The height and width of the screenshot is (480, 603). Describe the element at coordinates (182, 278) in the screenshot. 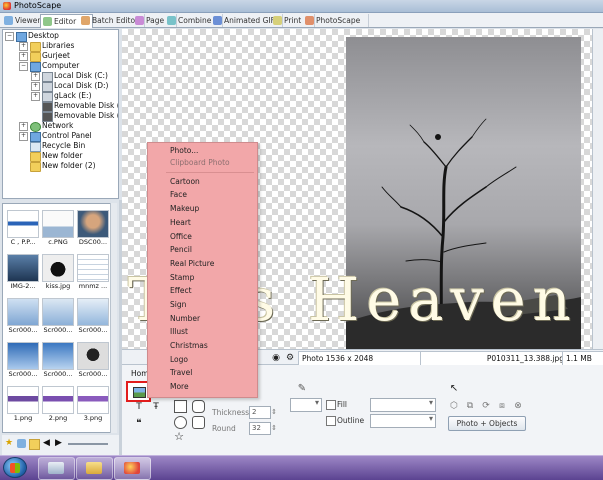

I see `menu-item-stamp: Stamp` at that location.